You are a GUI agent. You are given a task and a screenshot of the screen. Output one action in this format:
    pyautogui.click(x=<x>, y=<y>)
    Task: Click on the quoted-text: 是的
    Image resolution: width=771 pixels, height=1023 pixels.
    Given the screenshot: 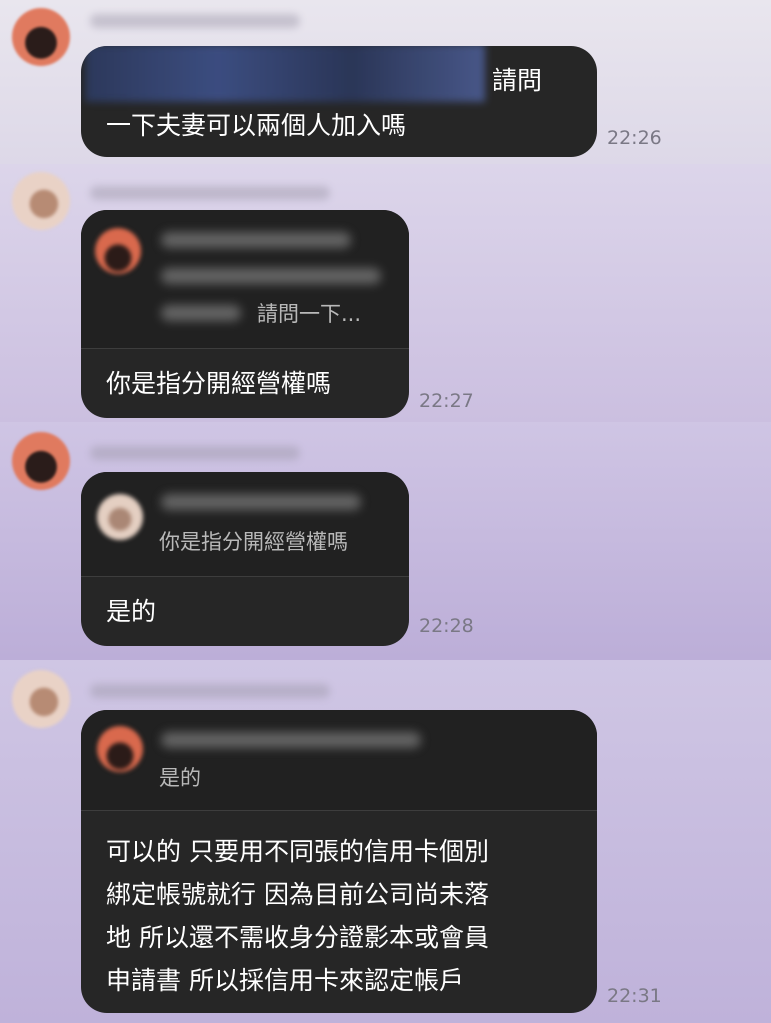 What is the action you would take?
    pyautogui.click(x=180, y=778)
    